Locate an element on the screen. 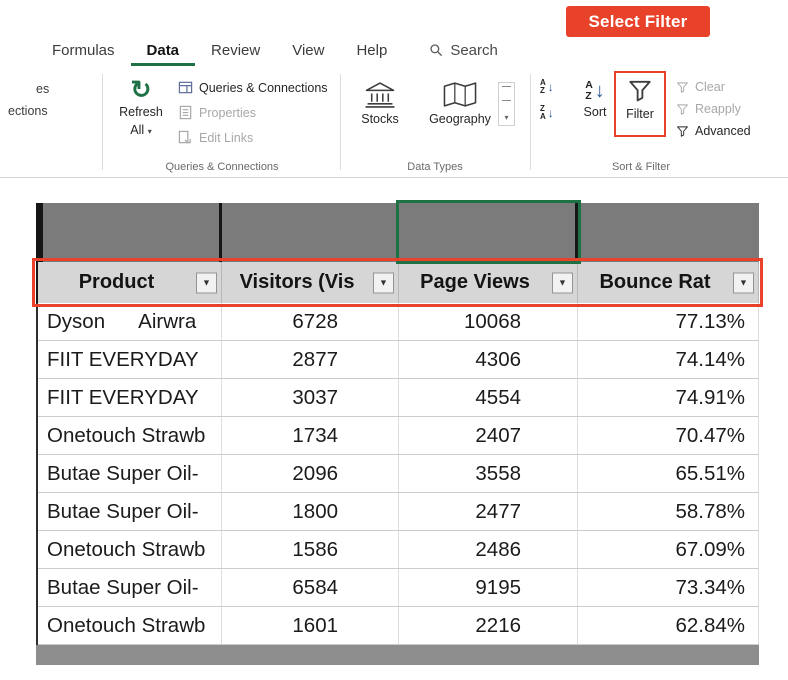  cell-page-views: 2407 is located at coordinates (488, 435).